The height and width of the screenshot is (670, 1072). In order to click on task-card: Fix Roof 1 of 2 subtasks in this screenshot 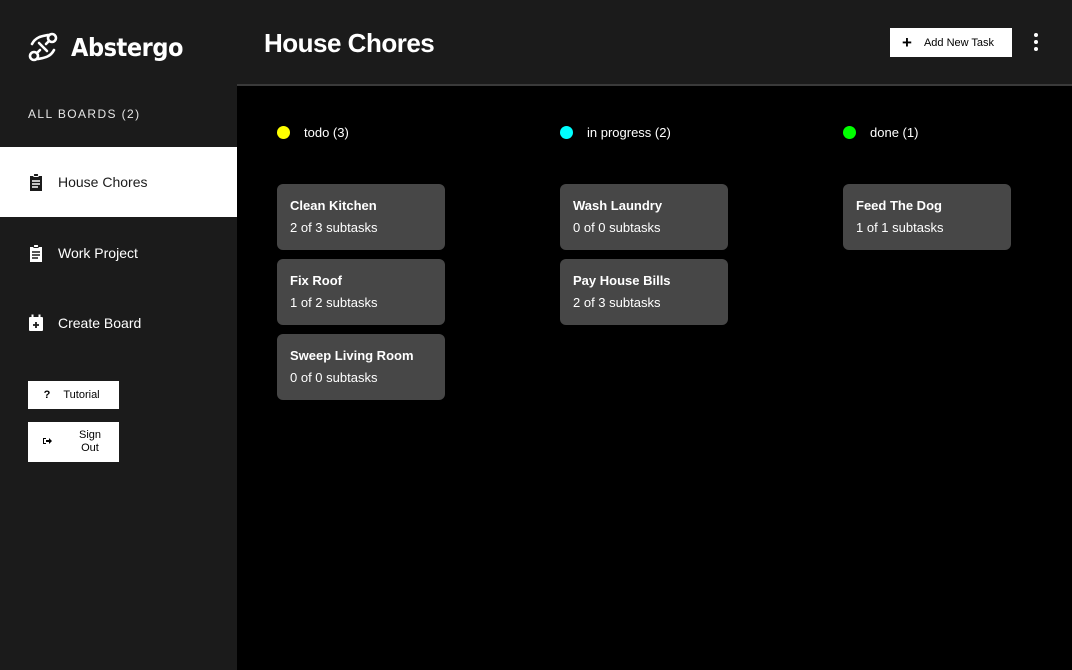, I will do `click(361, 292)`.